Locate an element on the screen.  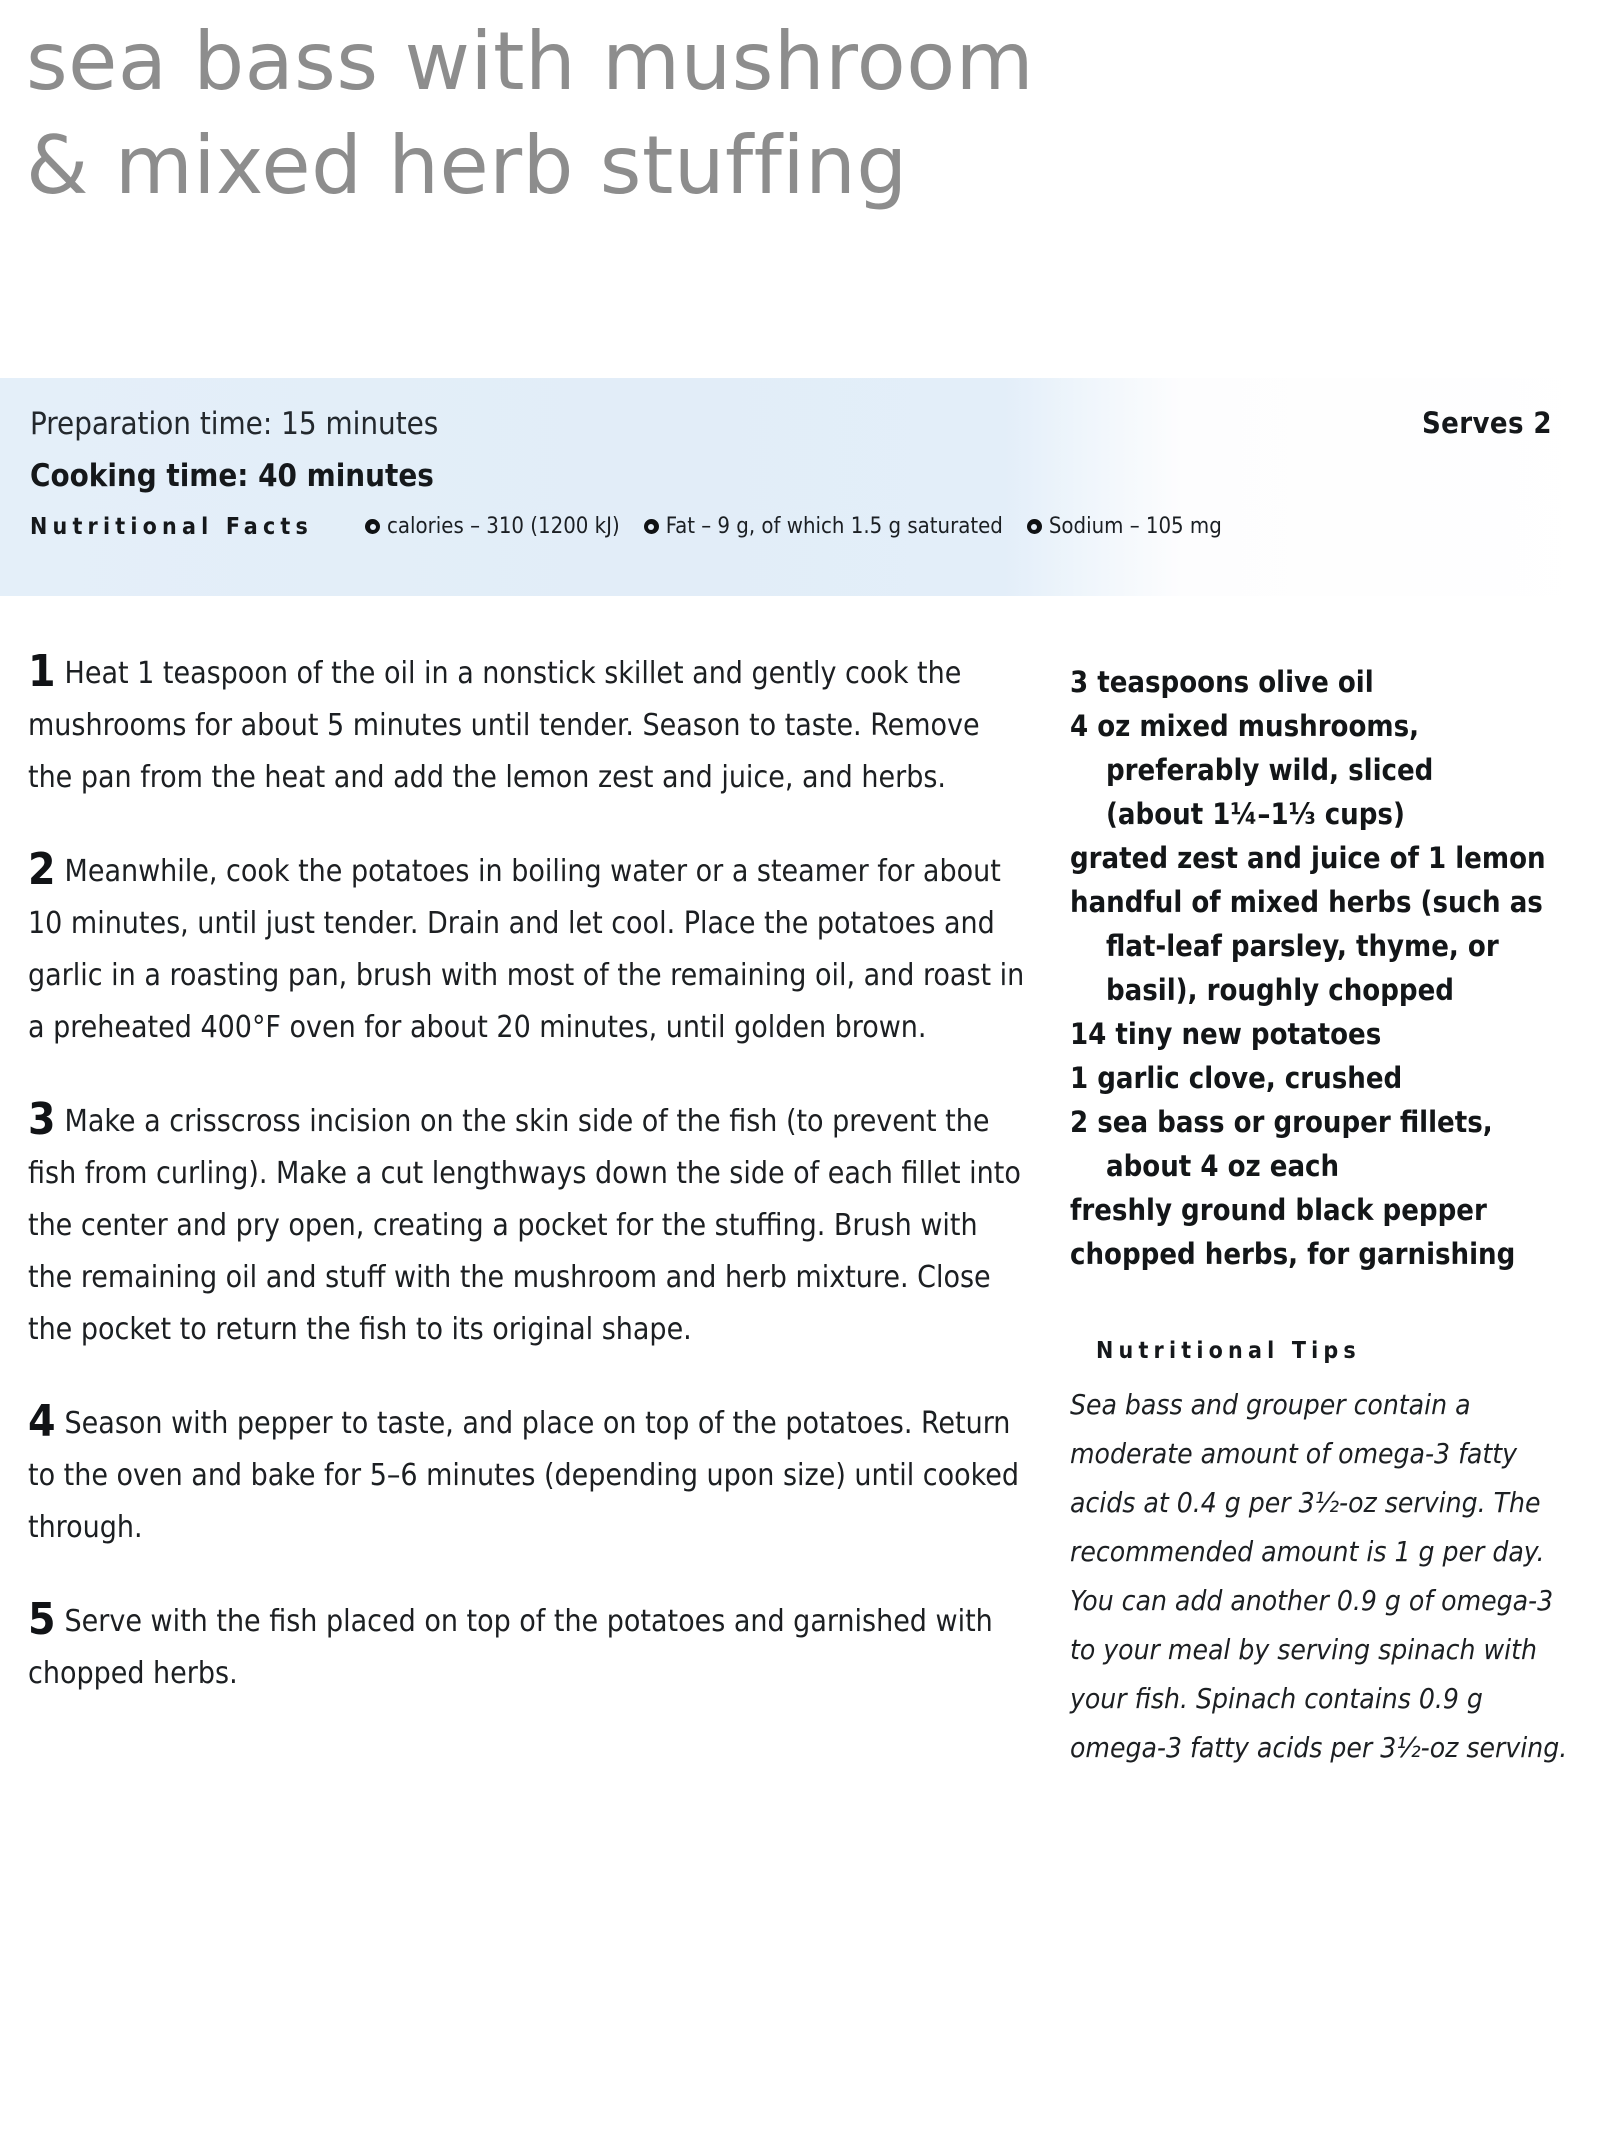
step-number: 5 is located at coordinates (42, 1619).